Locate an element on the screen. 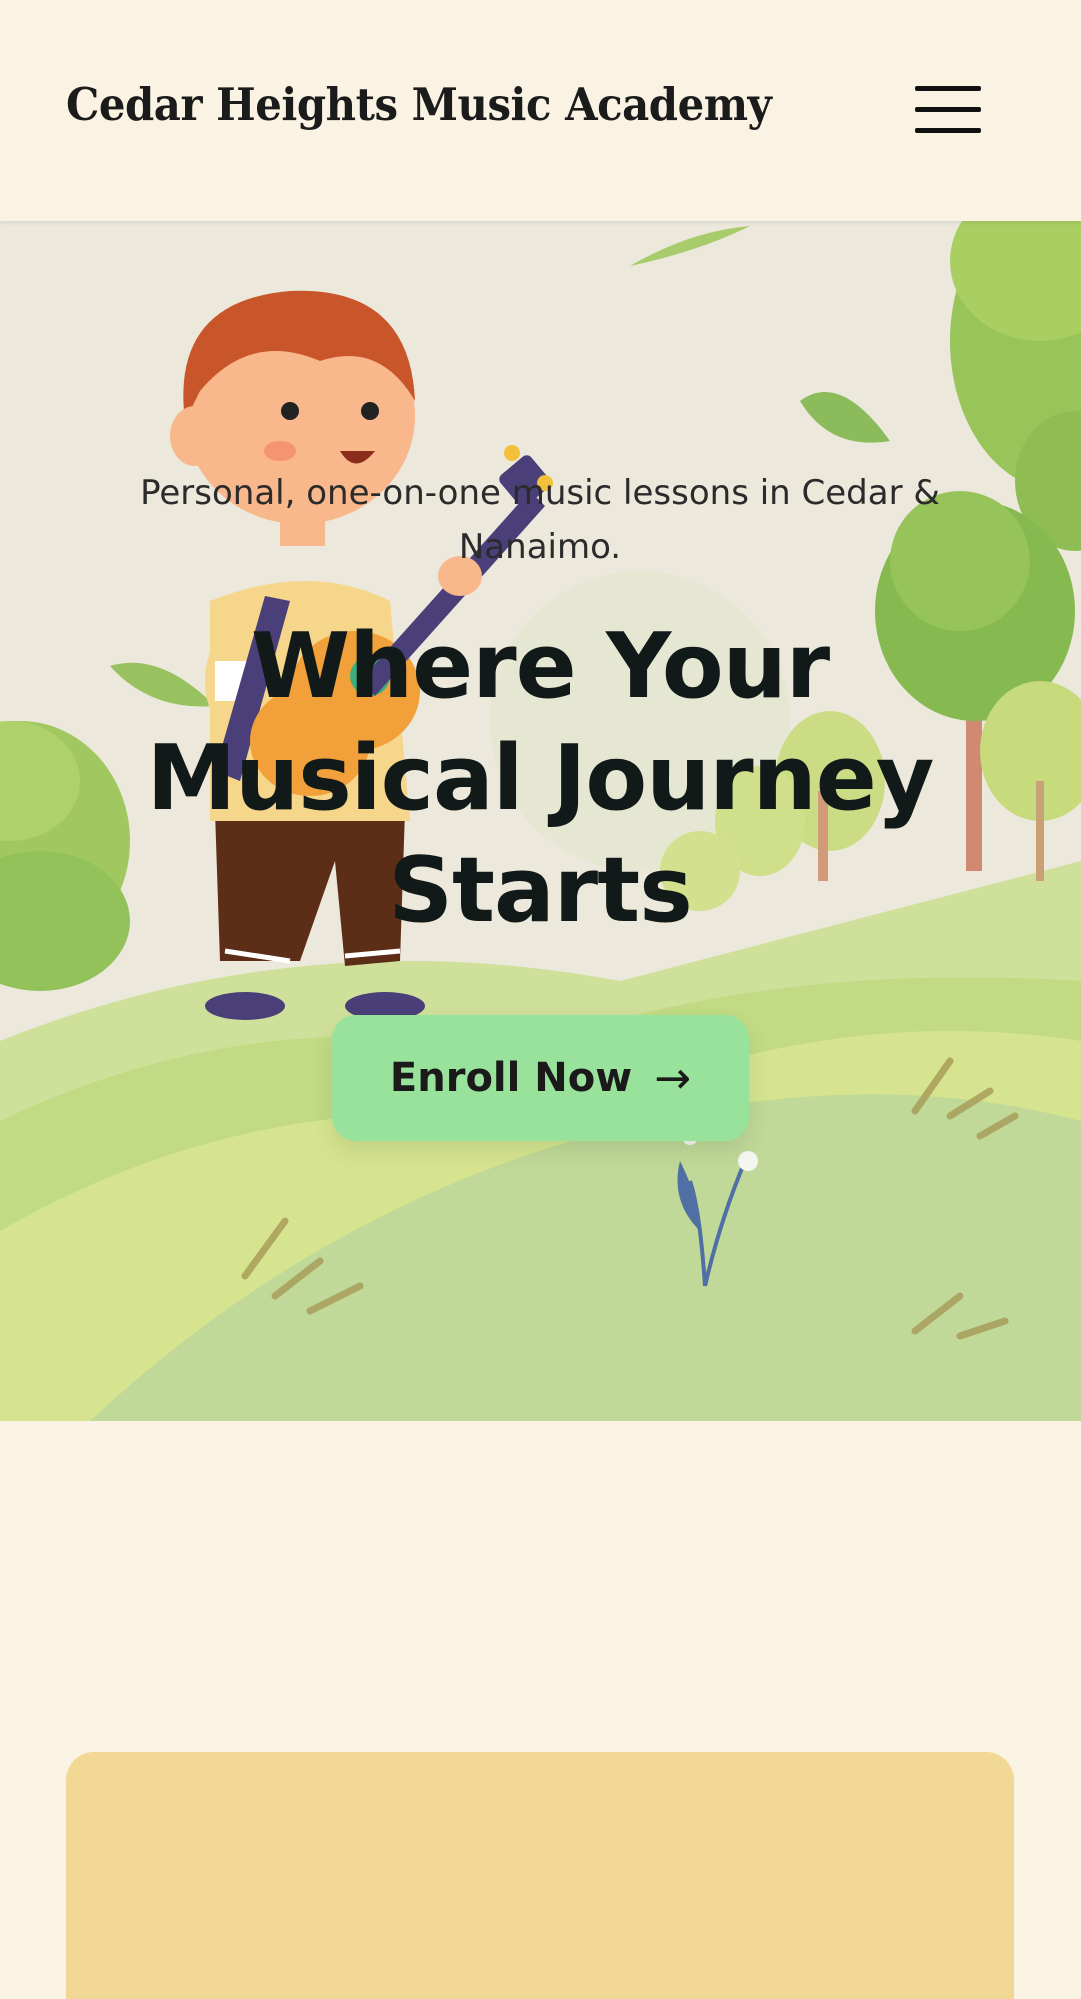 The height and width of the screenshot is (1999, 1081). site-brand-title: Cedar Heights Music Academy is located at coordinates (419, 104).